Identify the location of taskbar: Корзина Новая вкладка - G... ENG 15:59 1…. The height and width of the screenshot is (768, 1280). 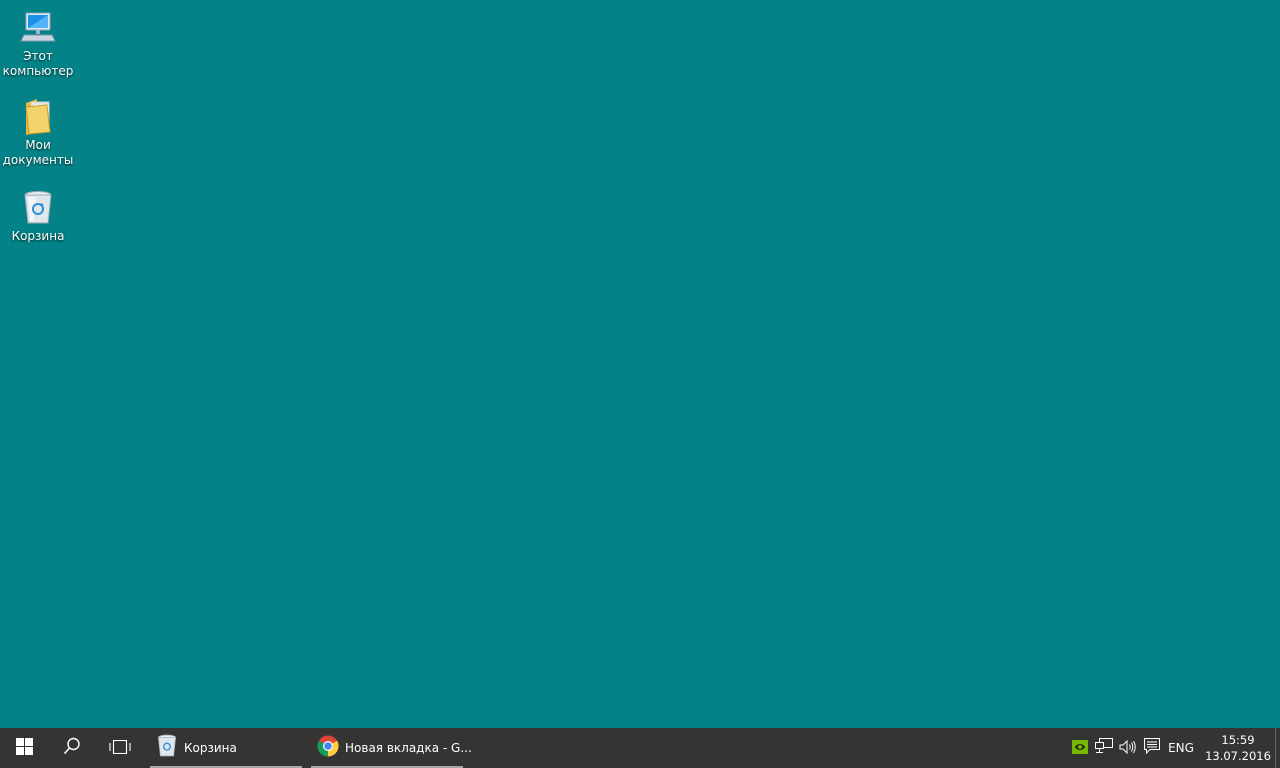
(640, 748).